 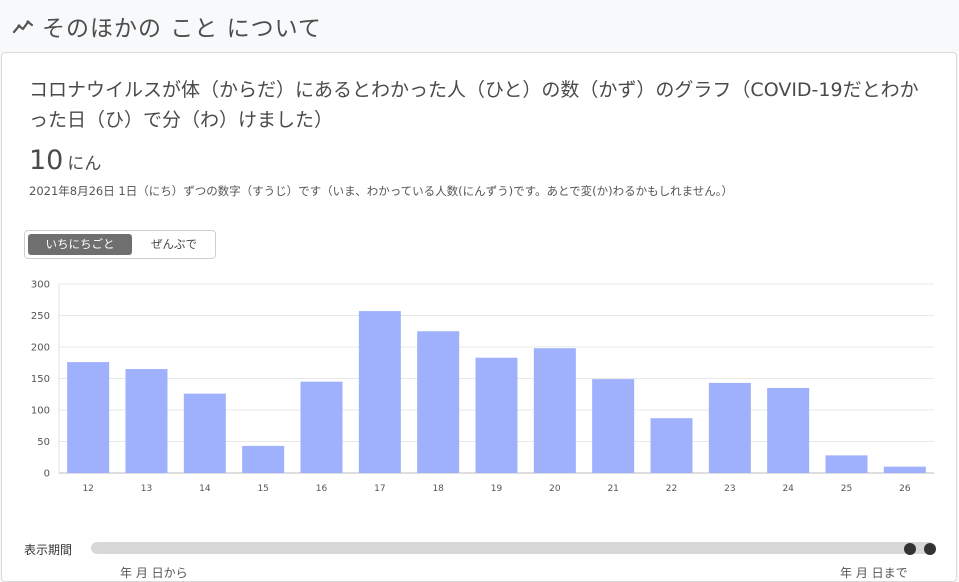 I want to click on period-slider-end-handle, so click(x=930, y=549).